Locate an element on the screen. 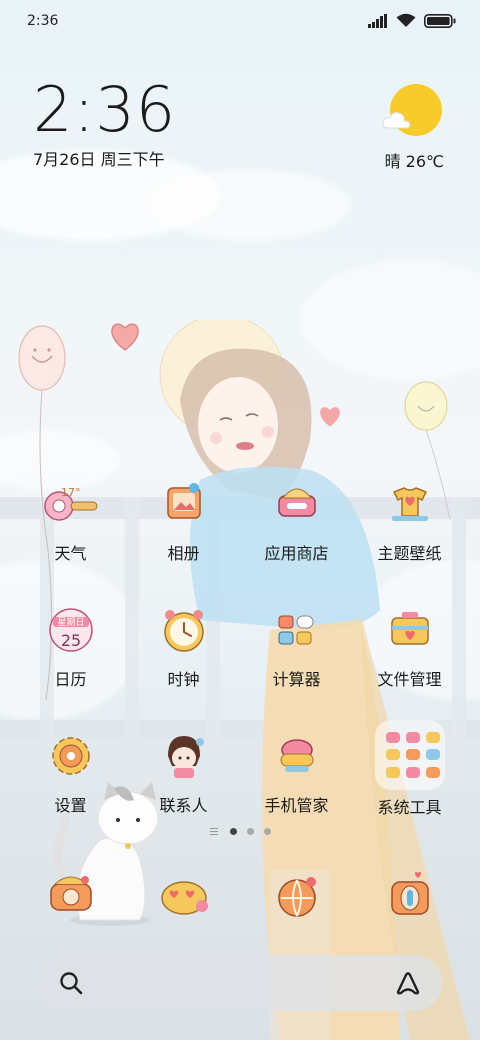 This screenshot has width=480, height=1040. app-label: 文件管理 is located at coordinates (409, 679).